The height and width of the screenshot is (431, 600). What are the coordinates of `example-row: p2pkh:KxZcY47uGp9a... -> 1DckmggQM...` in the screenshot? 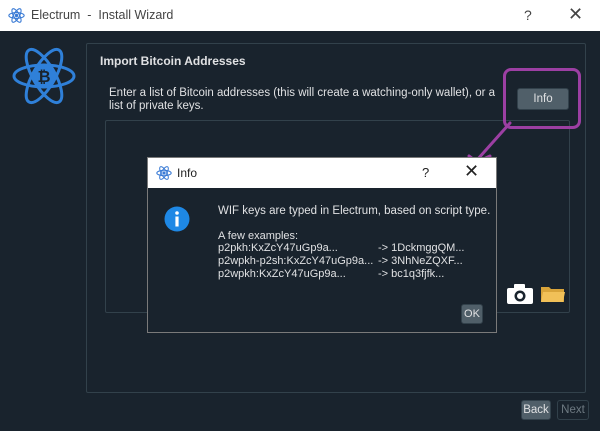 It's located at (341, 248).